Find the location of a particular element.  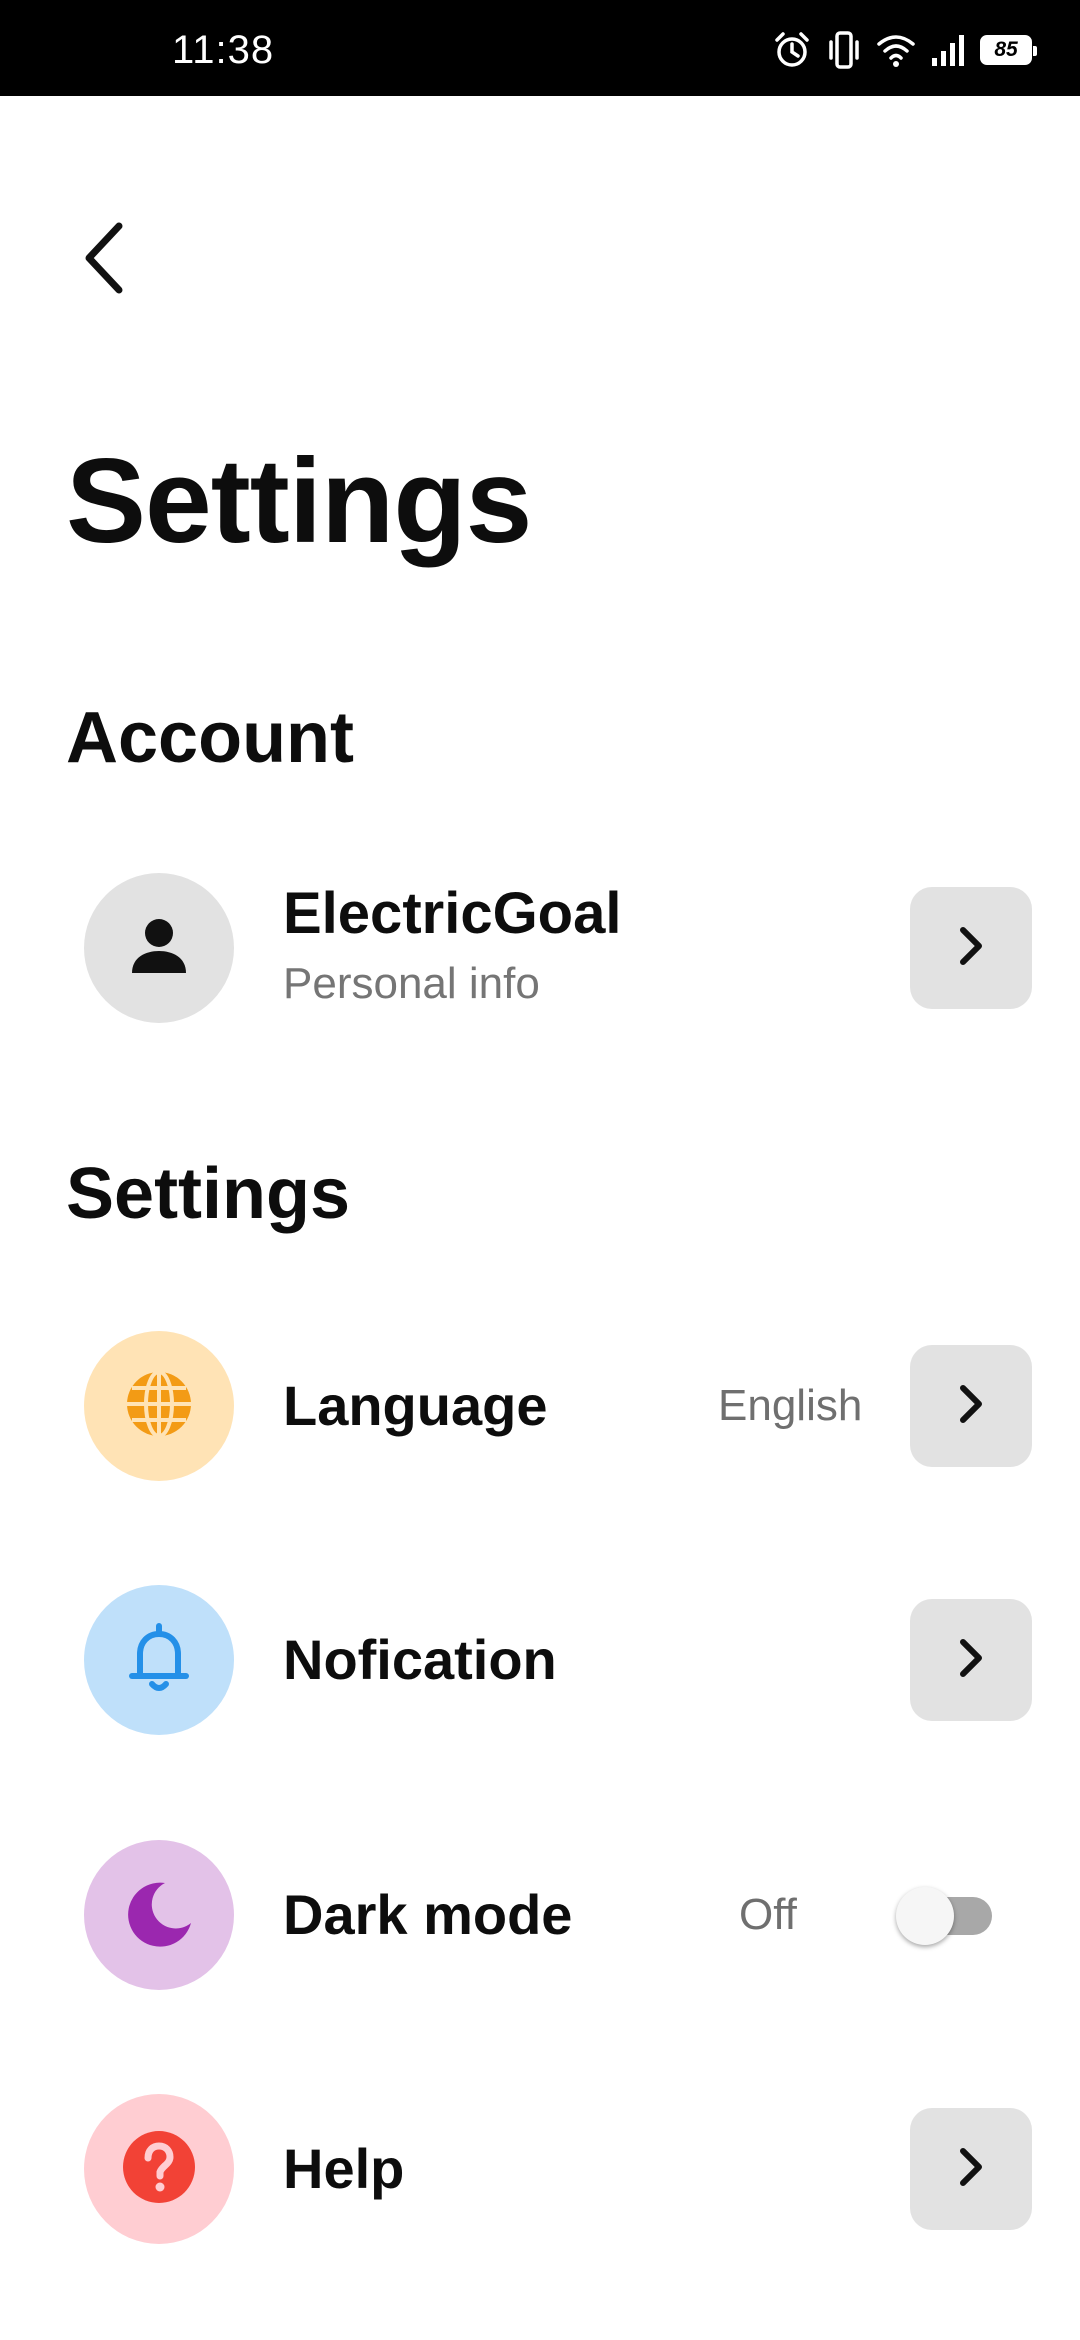

settings-item-dark-mode: Dark mode Off is located at coordinates (558, 1915).